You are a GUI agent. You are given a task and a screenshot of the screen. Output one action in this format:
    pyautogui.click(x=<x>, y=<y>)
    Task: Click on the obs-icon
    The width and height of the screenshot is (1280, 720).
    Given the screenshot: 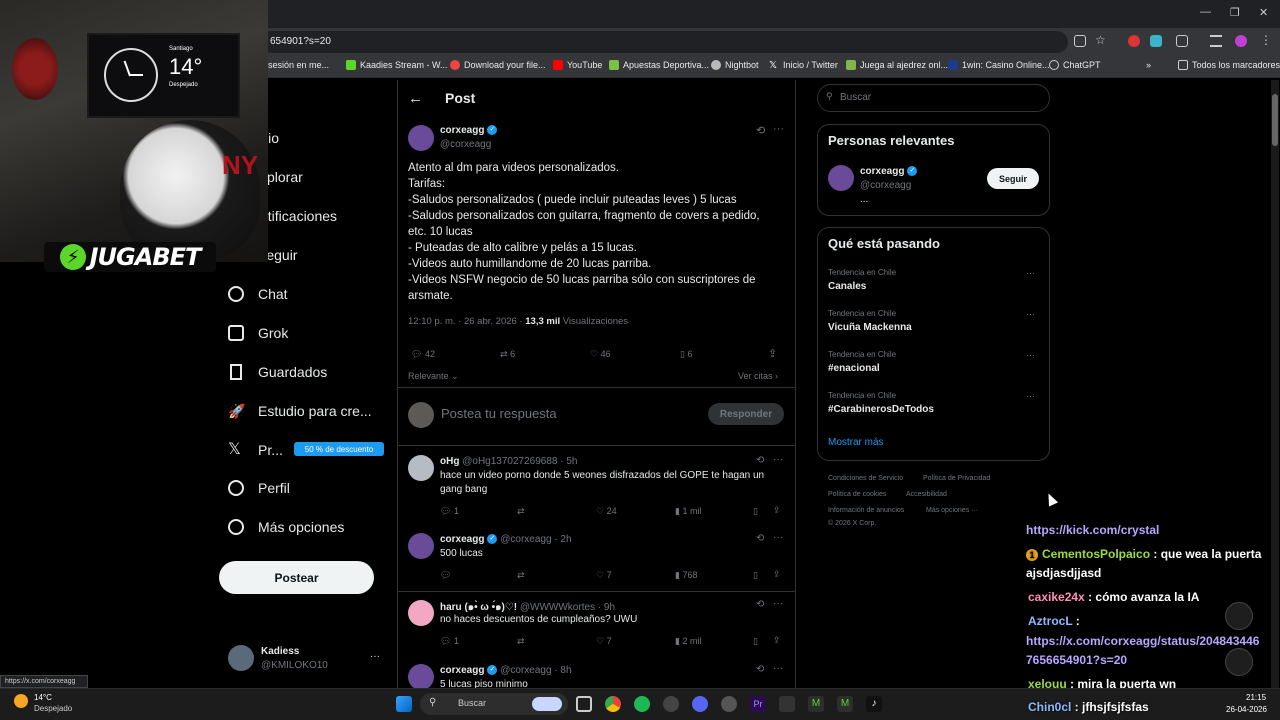 What is the action you would take?
    pyautogui.click(x=729, y=704)
    